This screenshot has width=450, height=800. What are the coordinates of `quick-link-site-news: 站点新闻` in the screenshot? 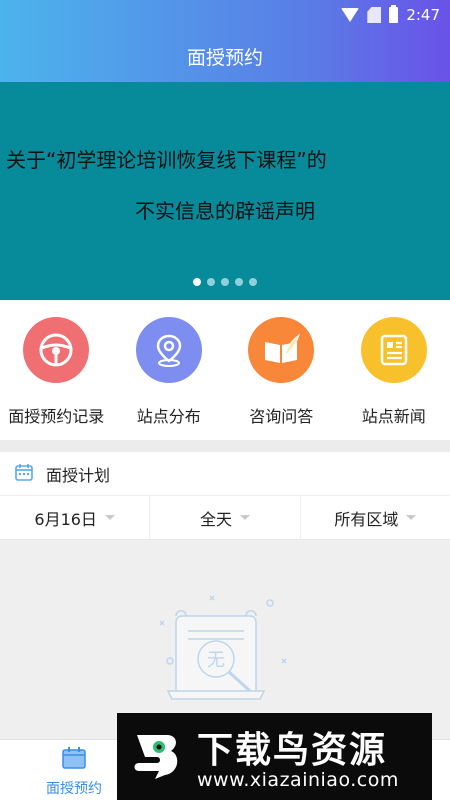 It's located at (394, 370).